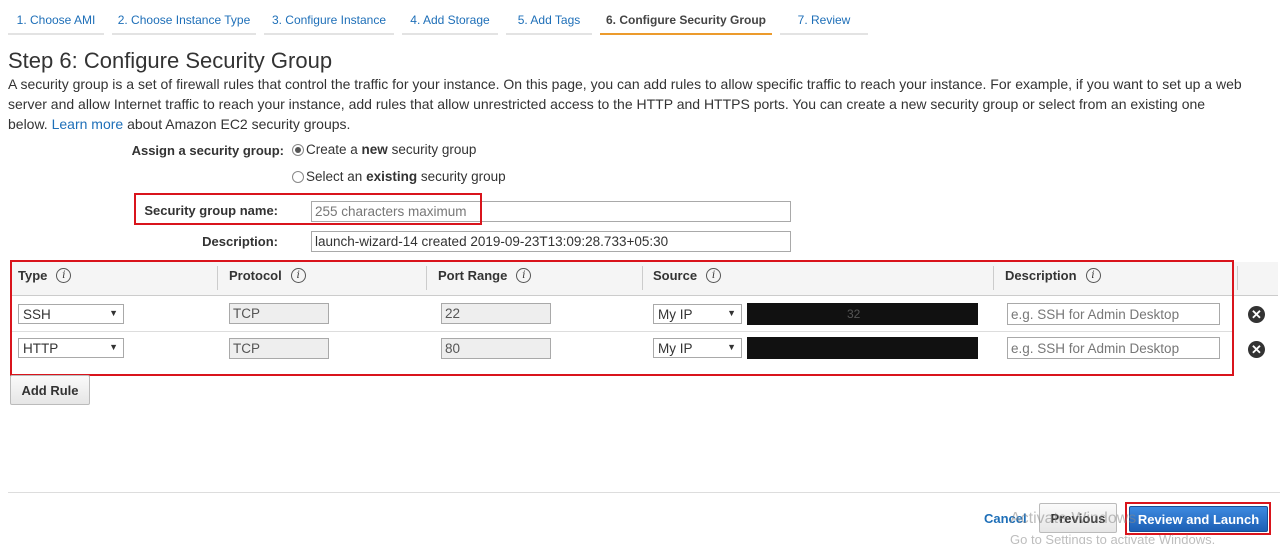 Image resolution: width=1280 pixels, height=544 pixels. I want to click on description-label: Description:, so click(240, 241).